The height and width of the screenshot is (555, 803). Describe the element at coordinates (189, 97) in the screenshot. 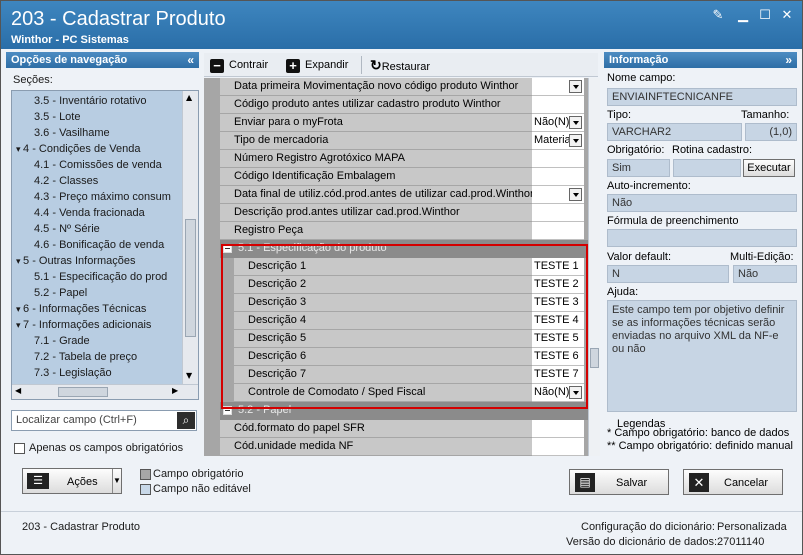

I see `scroll-up-icon: ▲` at that location.